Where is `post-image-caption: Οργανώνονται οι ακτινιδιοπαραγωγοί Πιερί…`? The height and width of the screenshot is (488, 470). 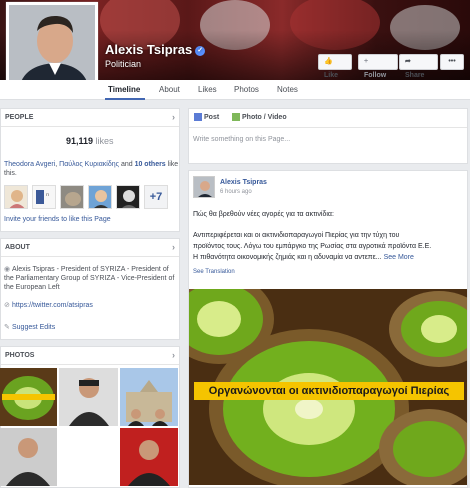 post-image-caption: Οργανώνονται οι ακτινιδιοπαραγωγοί Πιερί… is located at coordinates (329, 391).